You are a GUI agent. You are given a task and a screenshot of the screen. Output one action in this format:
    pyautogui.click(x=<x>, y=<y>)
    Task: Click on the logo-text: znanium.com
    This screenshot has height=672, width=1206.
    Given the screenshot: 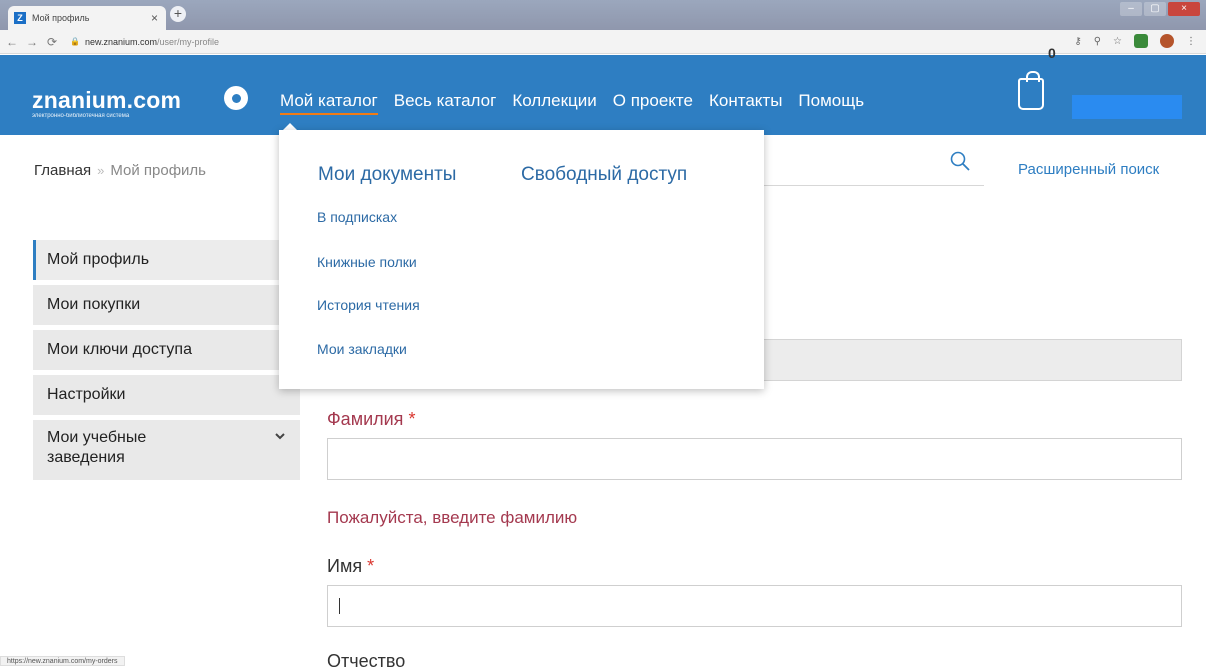 What is the action you would take?
    pyautogui.click(x=107, y=100)
    